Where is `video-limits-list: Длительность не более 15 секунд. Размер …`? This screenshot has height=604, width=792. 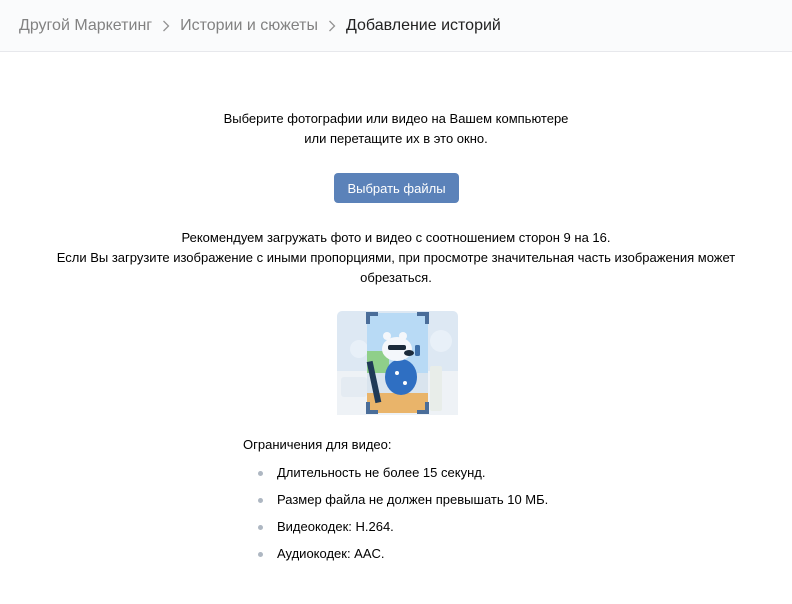 video-limits-list: Длительность не более 15 секунд. Размер … is located at coordinates (395, 517).